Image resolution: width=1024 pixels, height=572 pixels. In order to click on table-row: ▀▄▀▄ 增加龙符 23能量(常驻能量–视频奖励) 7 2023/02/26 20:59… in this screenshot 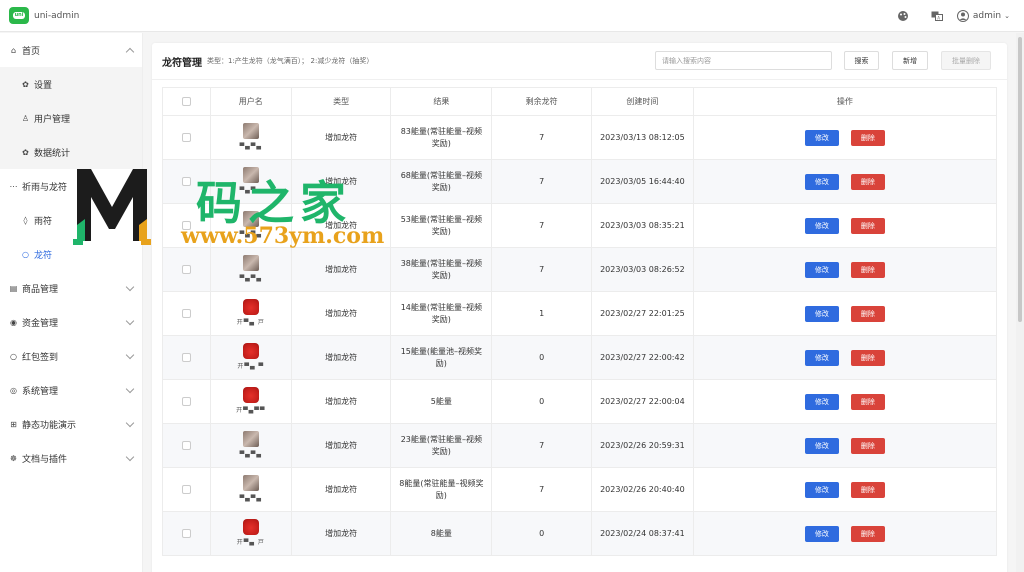, I will do `click(579, 446)`.